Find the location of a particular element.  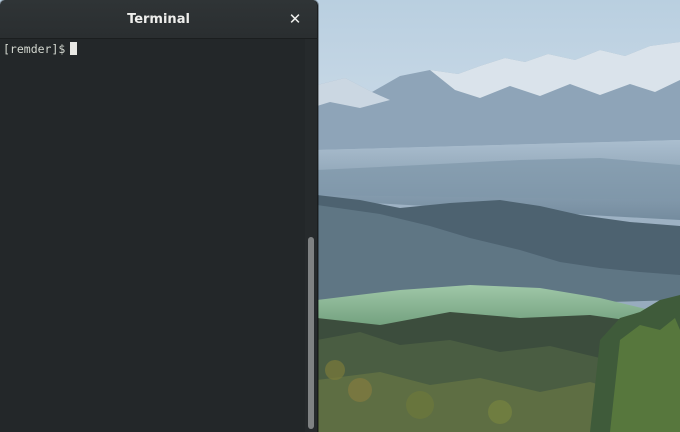

window-title: Terminal is located at coordinates (158, 19).